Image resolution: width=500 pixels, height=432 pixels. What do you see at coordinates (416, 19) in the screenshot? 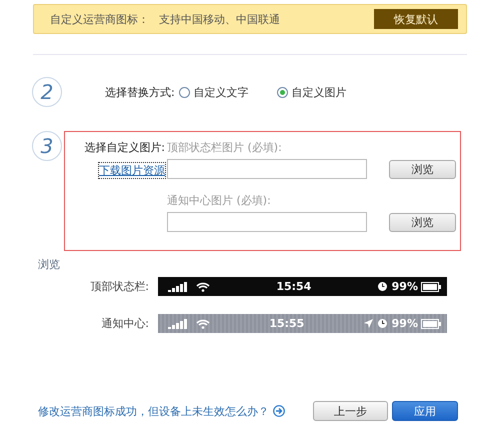
I see `restore-default-button: 恢复默认` at bounding box center [416, 19].